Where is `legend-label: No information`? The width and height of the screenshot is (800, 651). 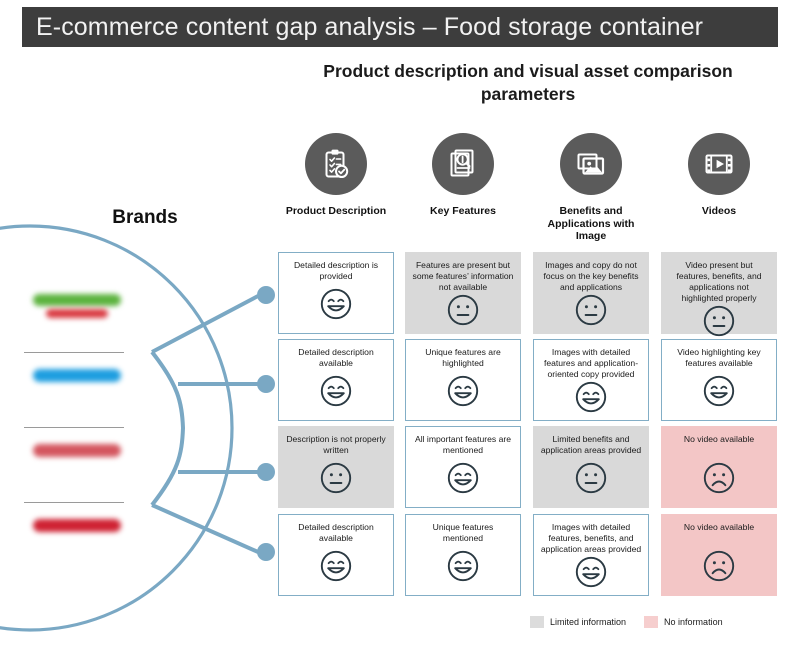 legend-label: No information is located at coordinates (693, 622).